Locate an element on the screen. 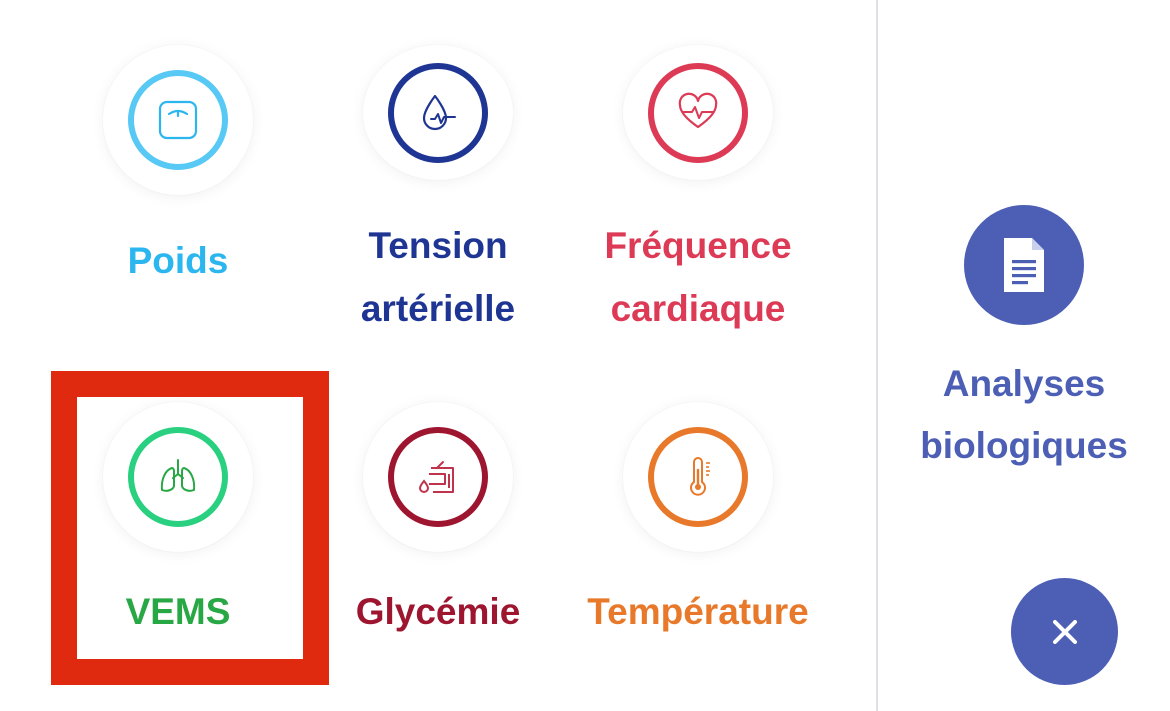 The height and width of the screenshot is (711, 1170). blood-pressure-drop-icon is located at coordinates (439, 112).